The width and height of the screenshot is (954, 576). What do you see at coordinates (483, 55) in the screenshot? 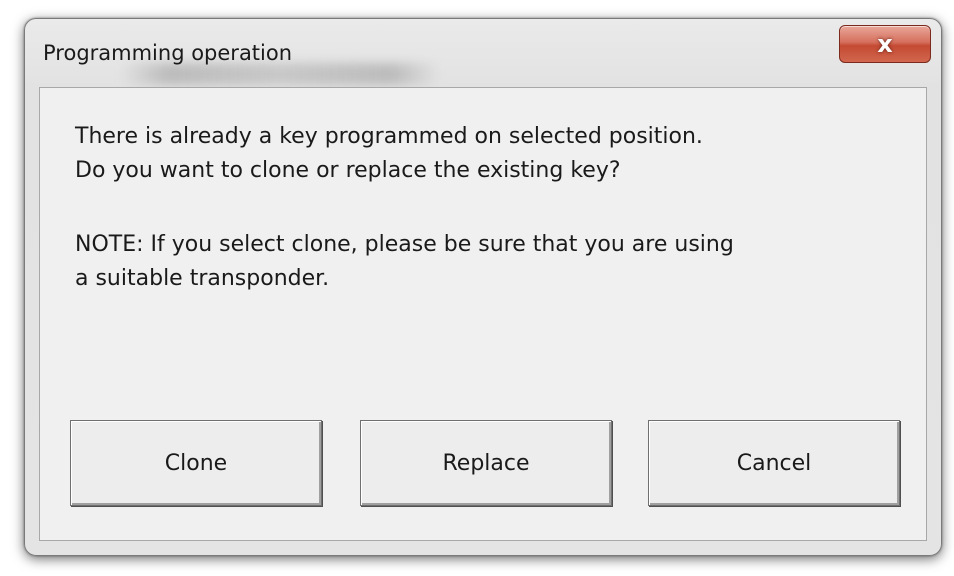
I see `title-bar: Programming operation x` at bounding box center [483, 55].